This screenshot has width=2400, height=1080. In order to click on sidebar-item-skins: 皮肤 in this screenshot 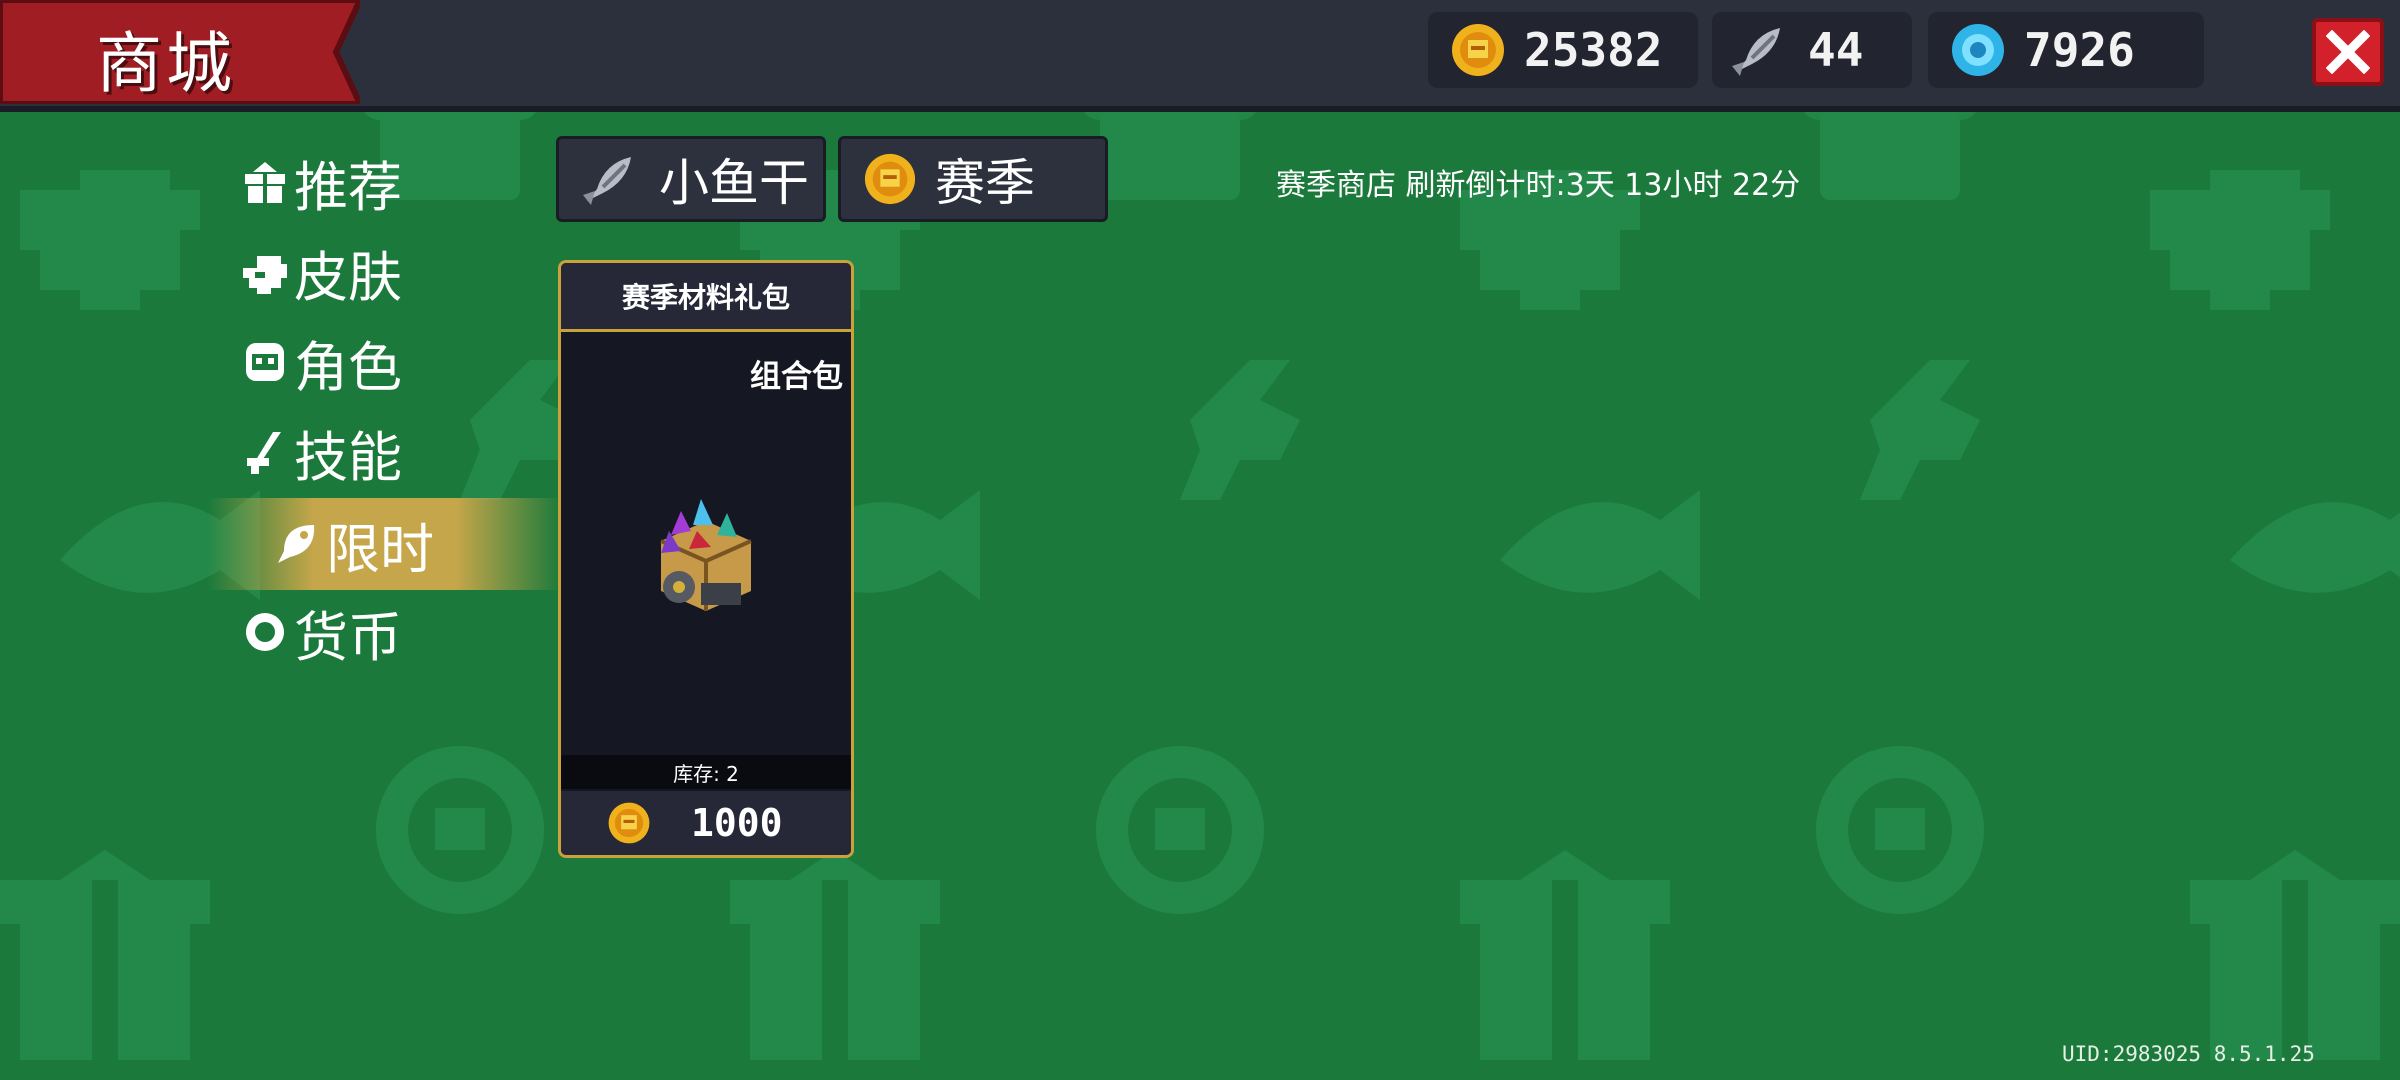, I will do `click(370, 272)`.